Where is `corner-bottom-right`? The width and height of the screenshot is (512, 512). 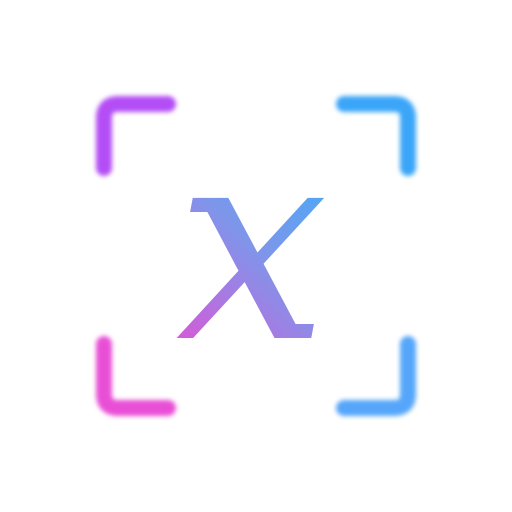 corner-bottom-right is located at coordinates (376, 376).